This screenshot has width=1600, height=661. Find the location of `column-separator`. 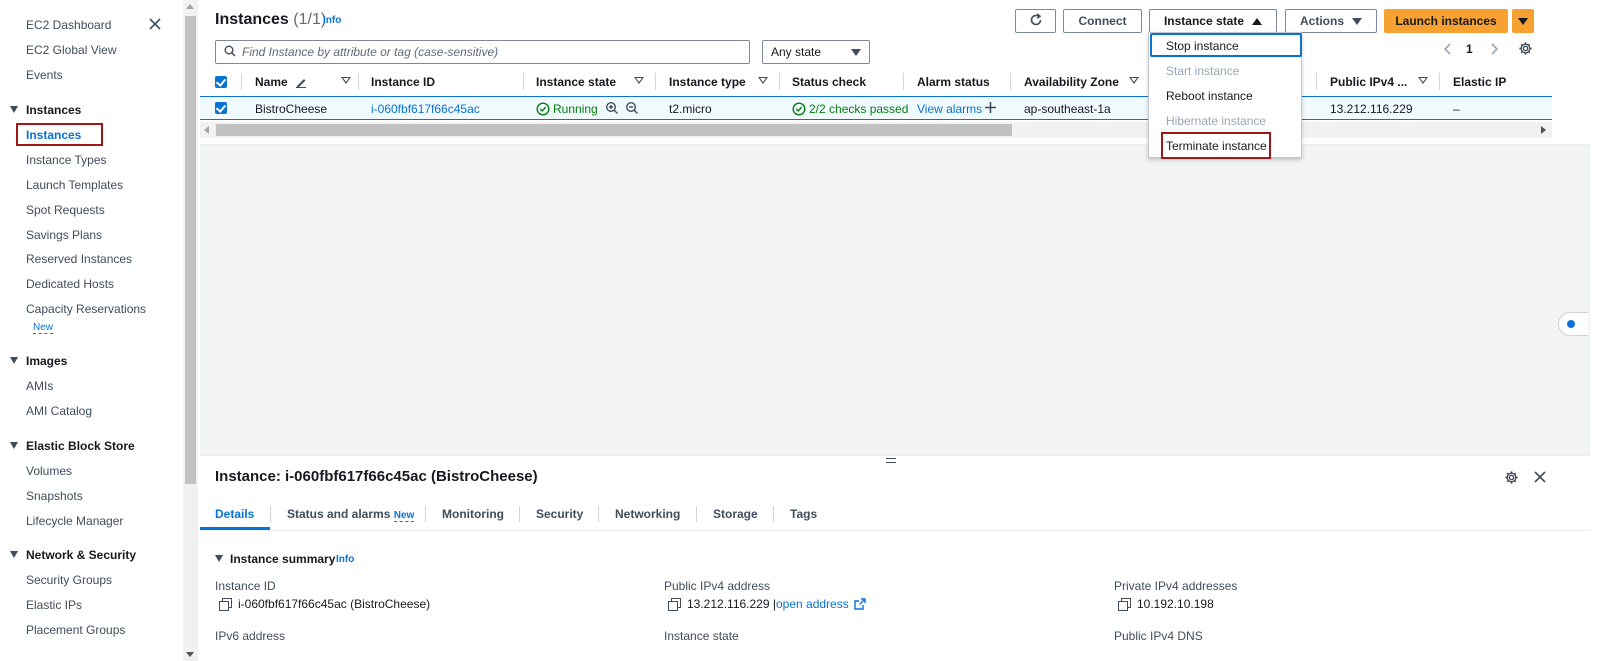

column-separator is located at coordinates (1010, 81).